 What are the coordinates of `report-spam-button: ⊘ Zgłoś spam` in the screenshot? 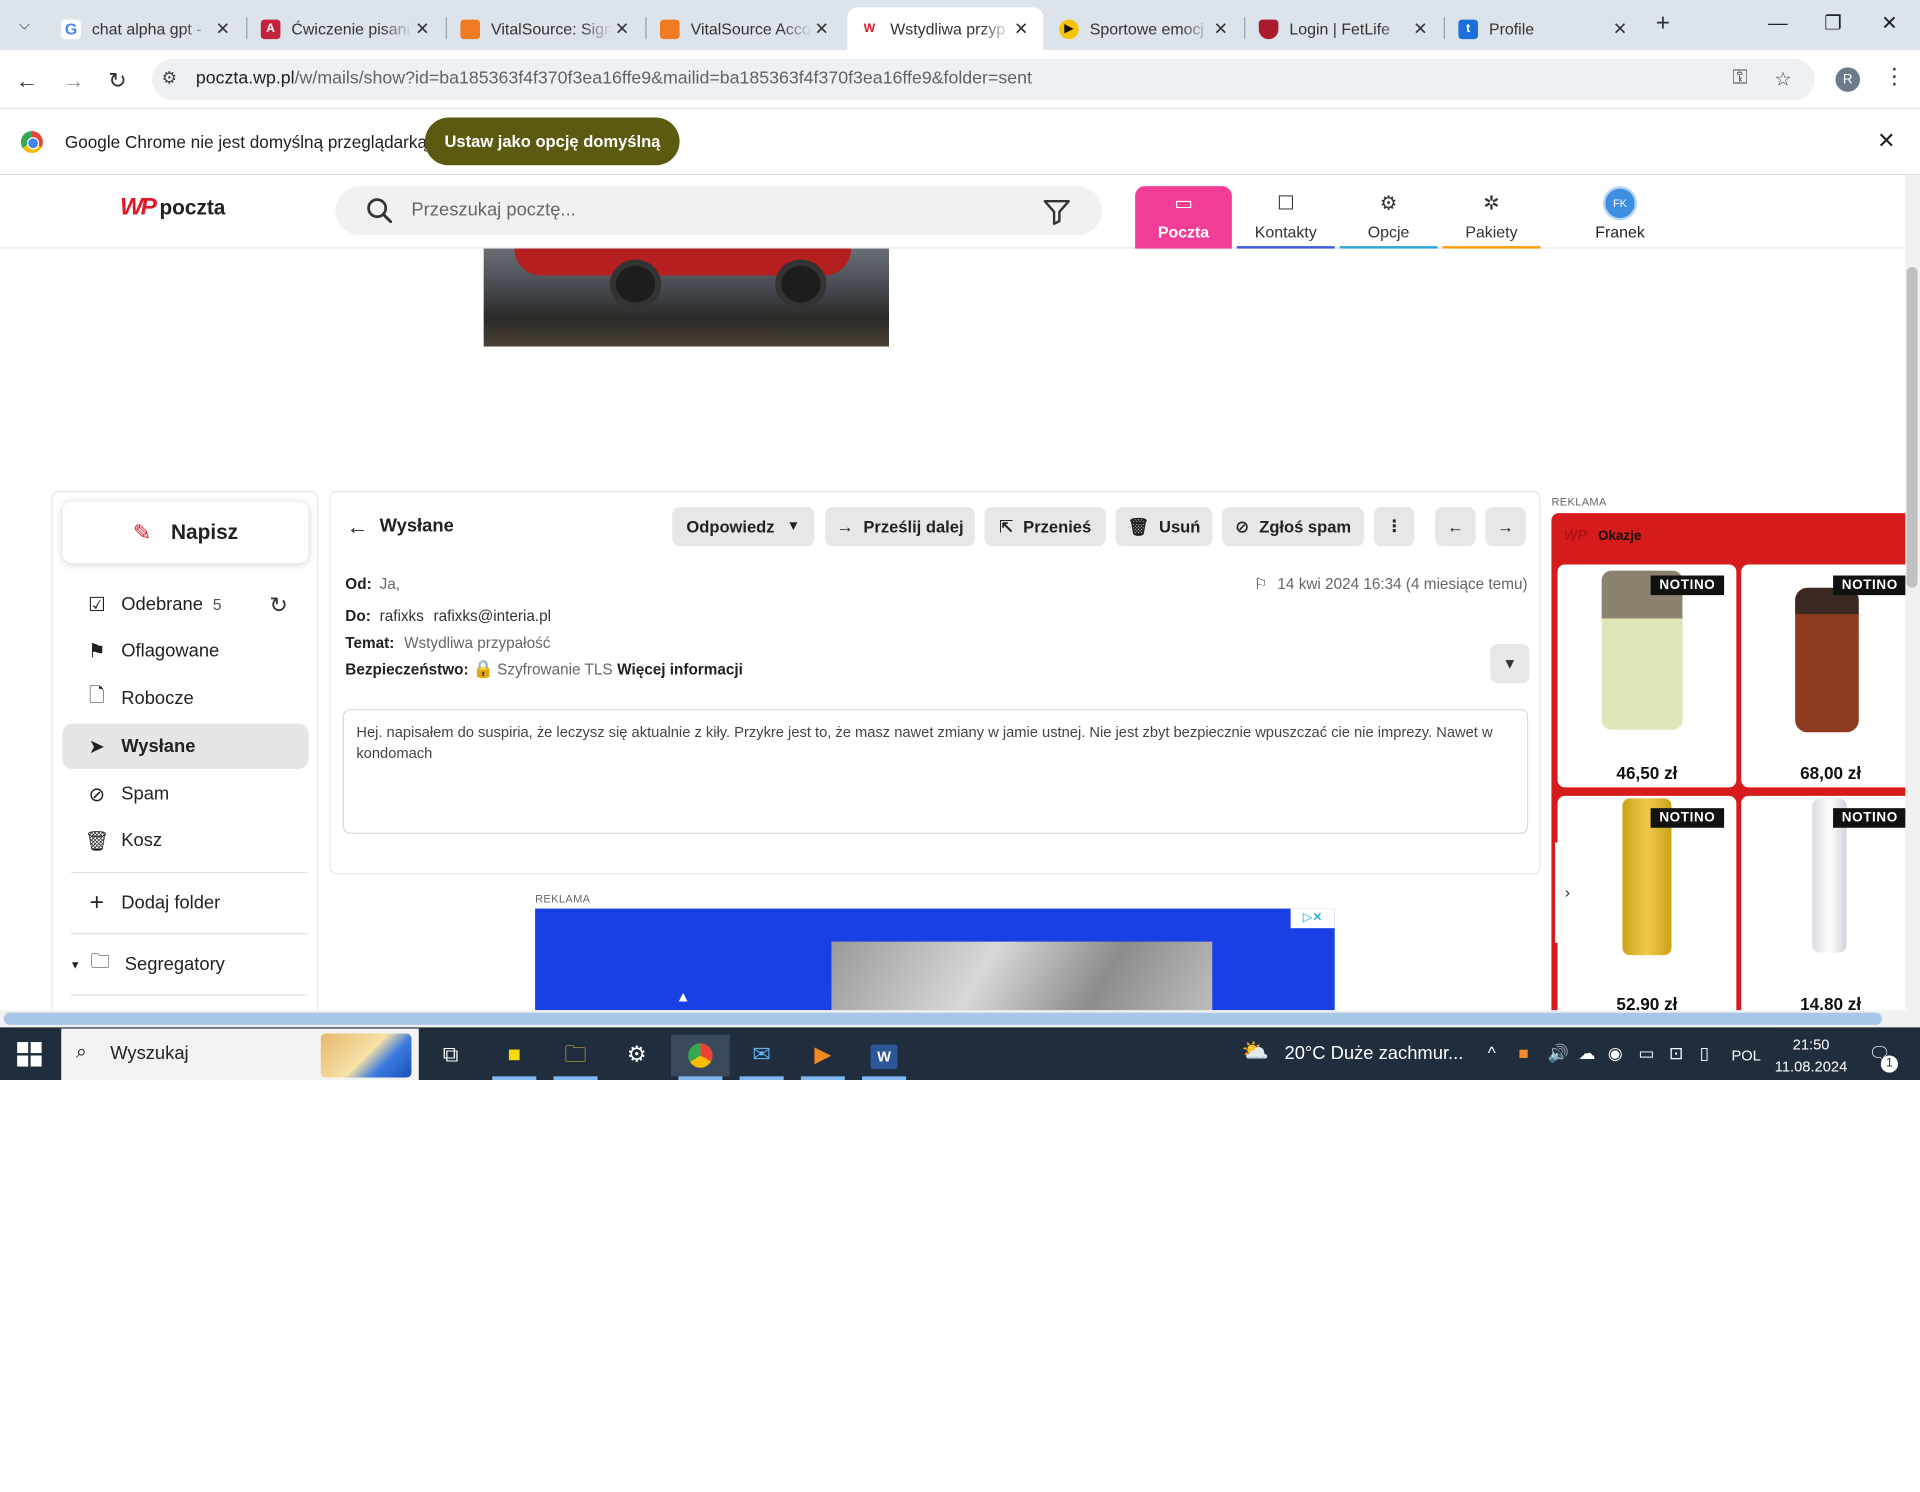 It's located at (1293, 526).